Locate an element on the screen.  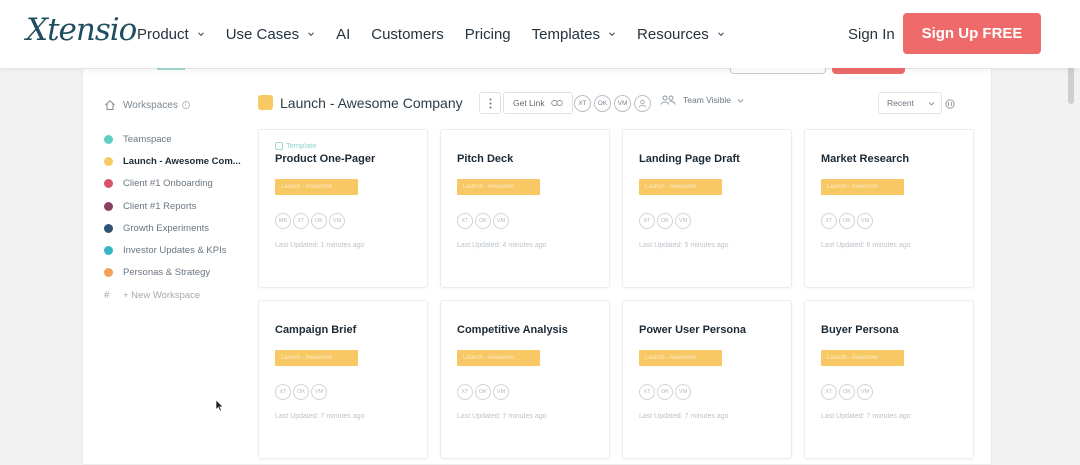
nav-item-templates: Templates is located at coordinates (574, 34).